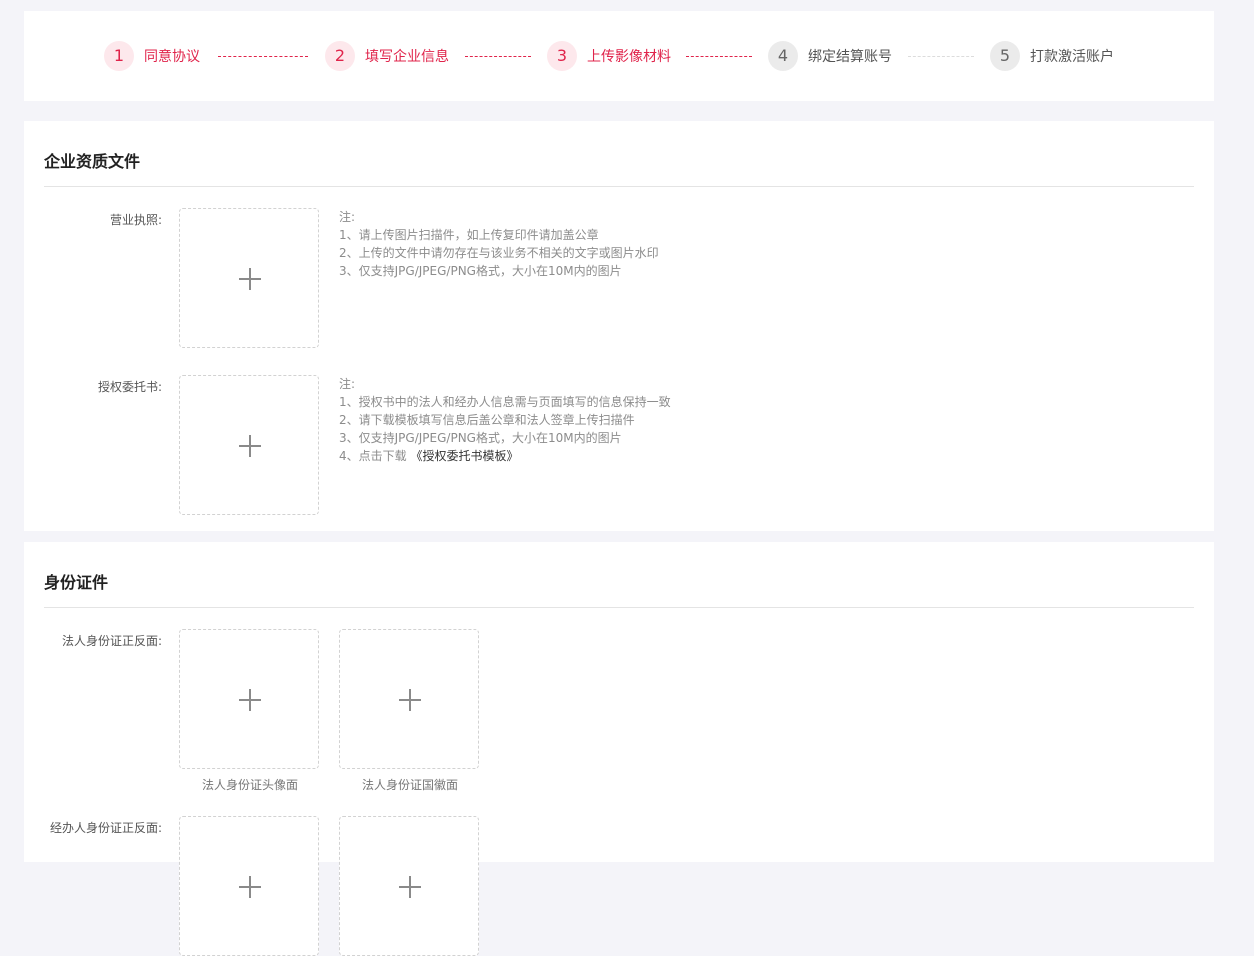 Image resolution: width=1254 pixels, height=956 pixels. I want to click on business-license-upload, so click(249, 278).